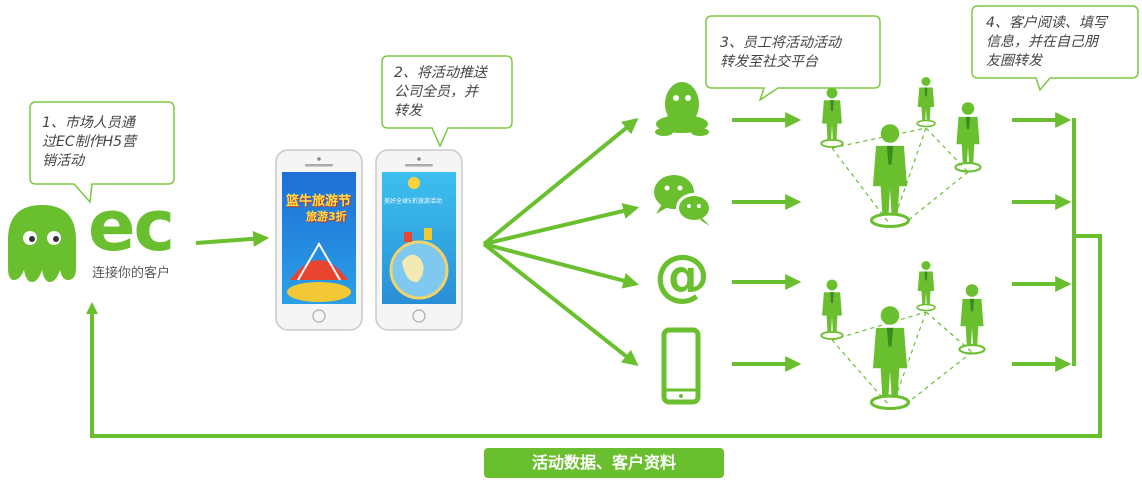 The height and width of the screenshot is (484, 1142). I want to click on mobile-phone-icon, so click(681, 366).